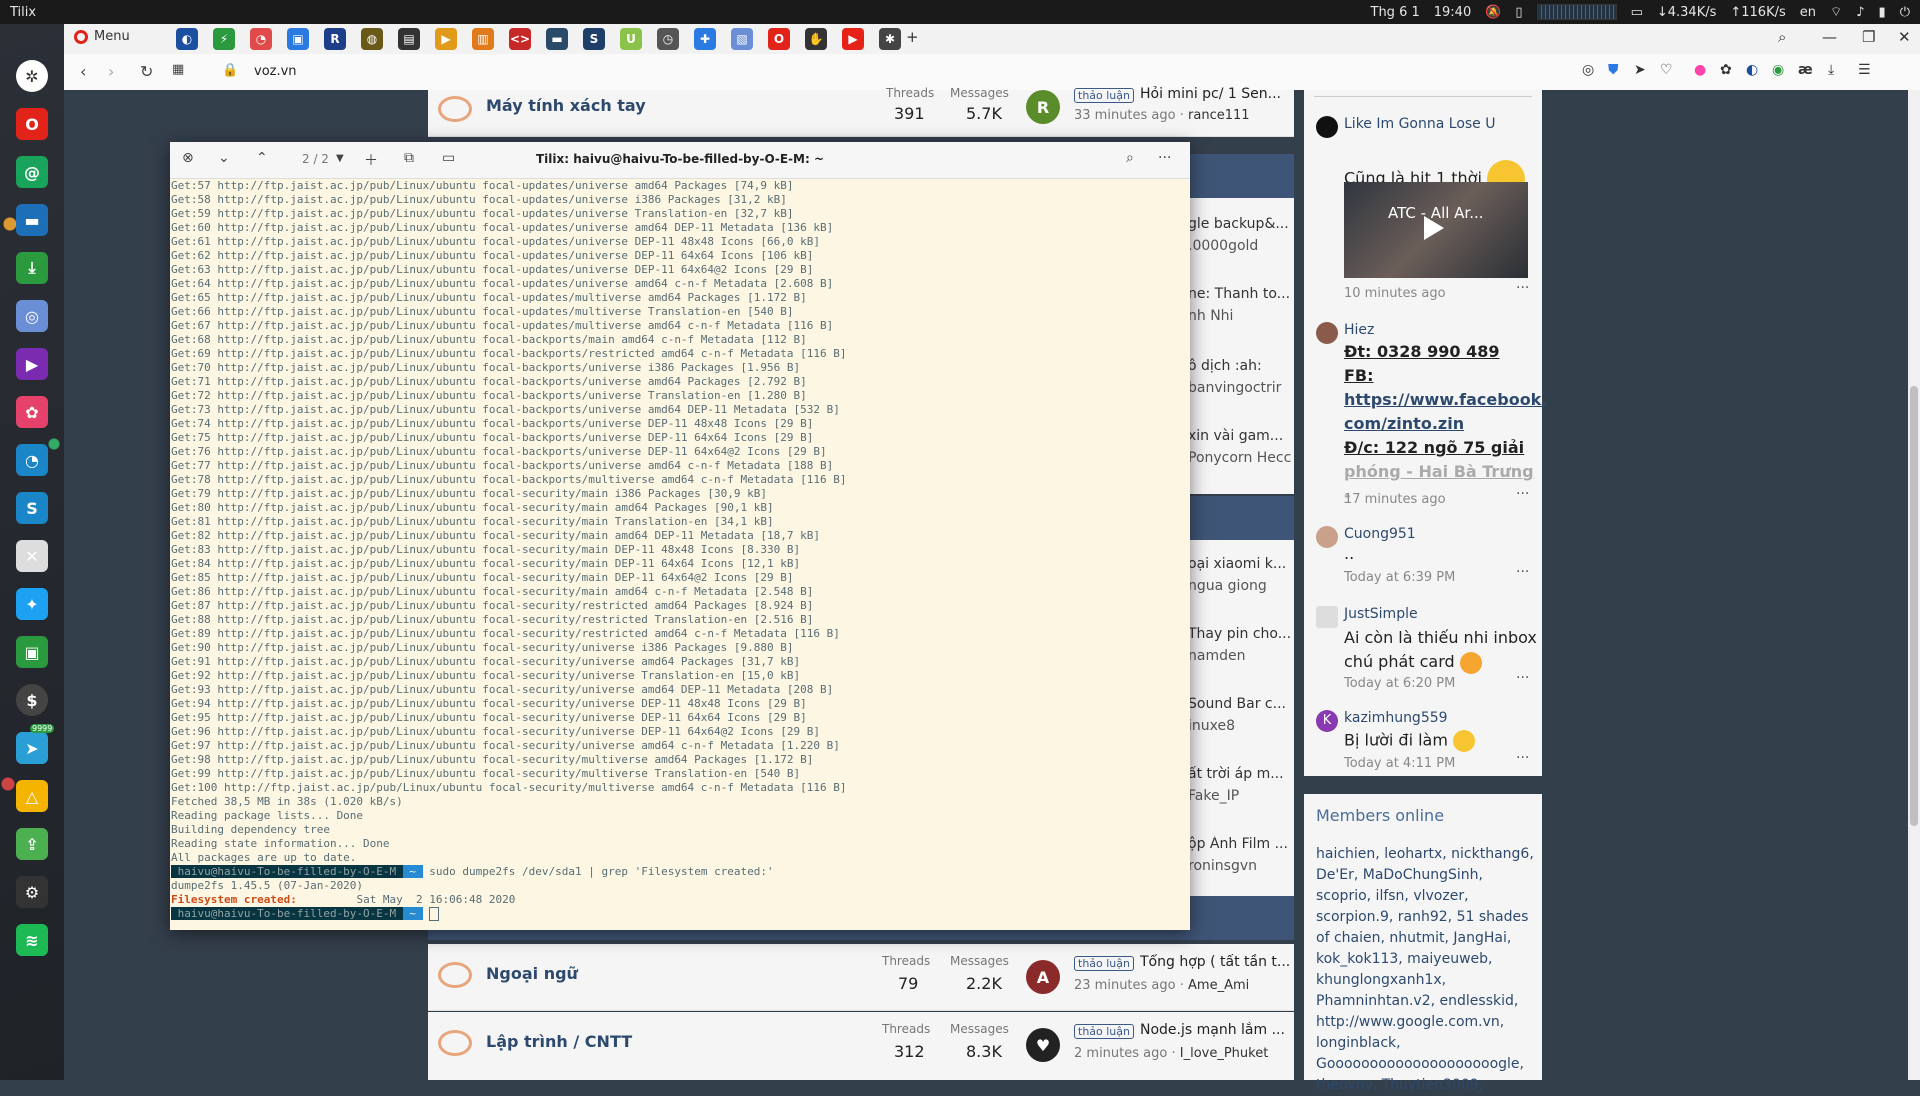  I want to click on skype-icon: S, so click(32, 508).